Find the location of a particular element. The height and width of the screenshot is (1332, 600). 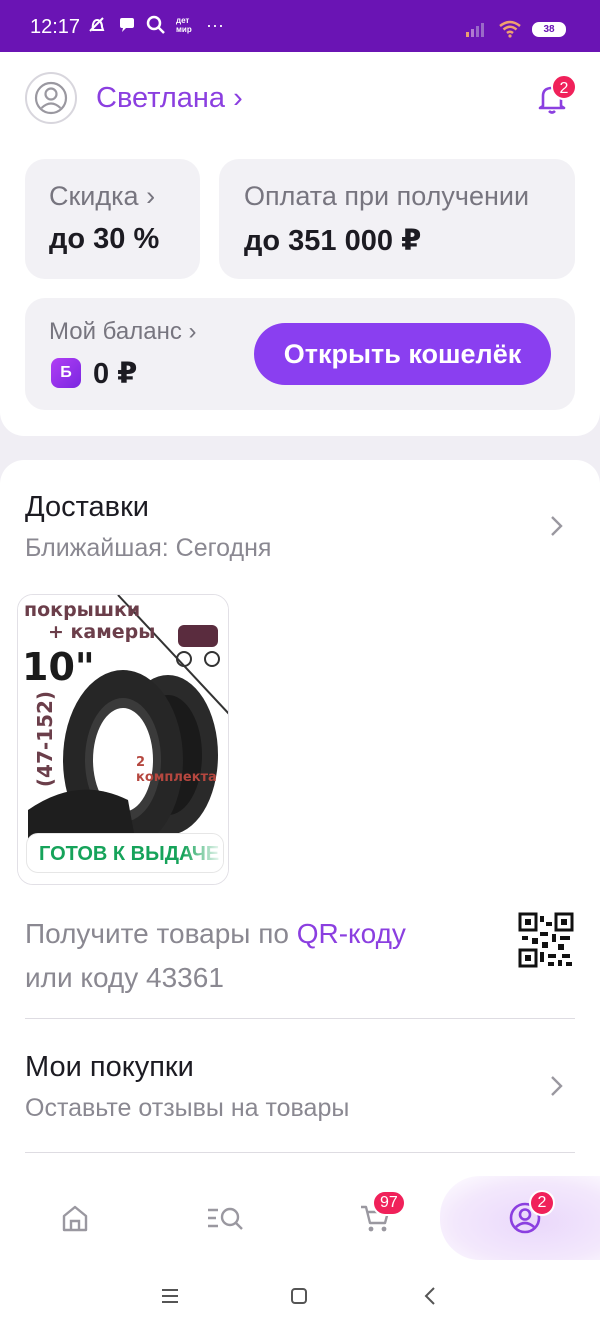

product-image-text: покрышки is located at coordinates (82, 610).